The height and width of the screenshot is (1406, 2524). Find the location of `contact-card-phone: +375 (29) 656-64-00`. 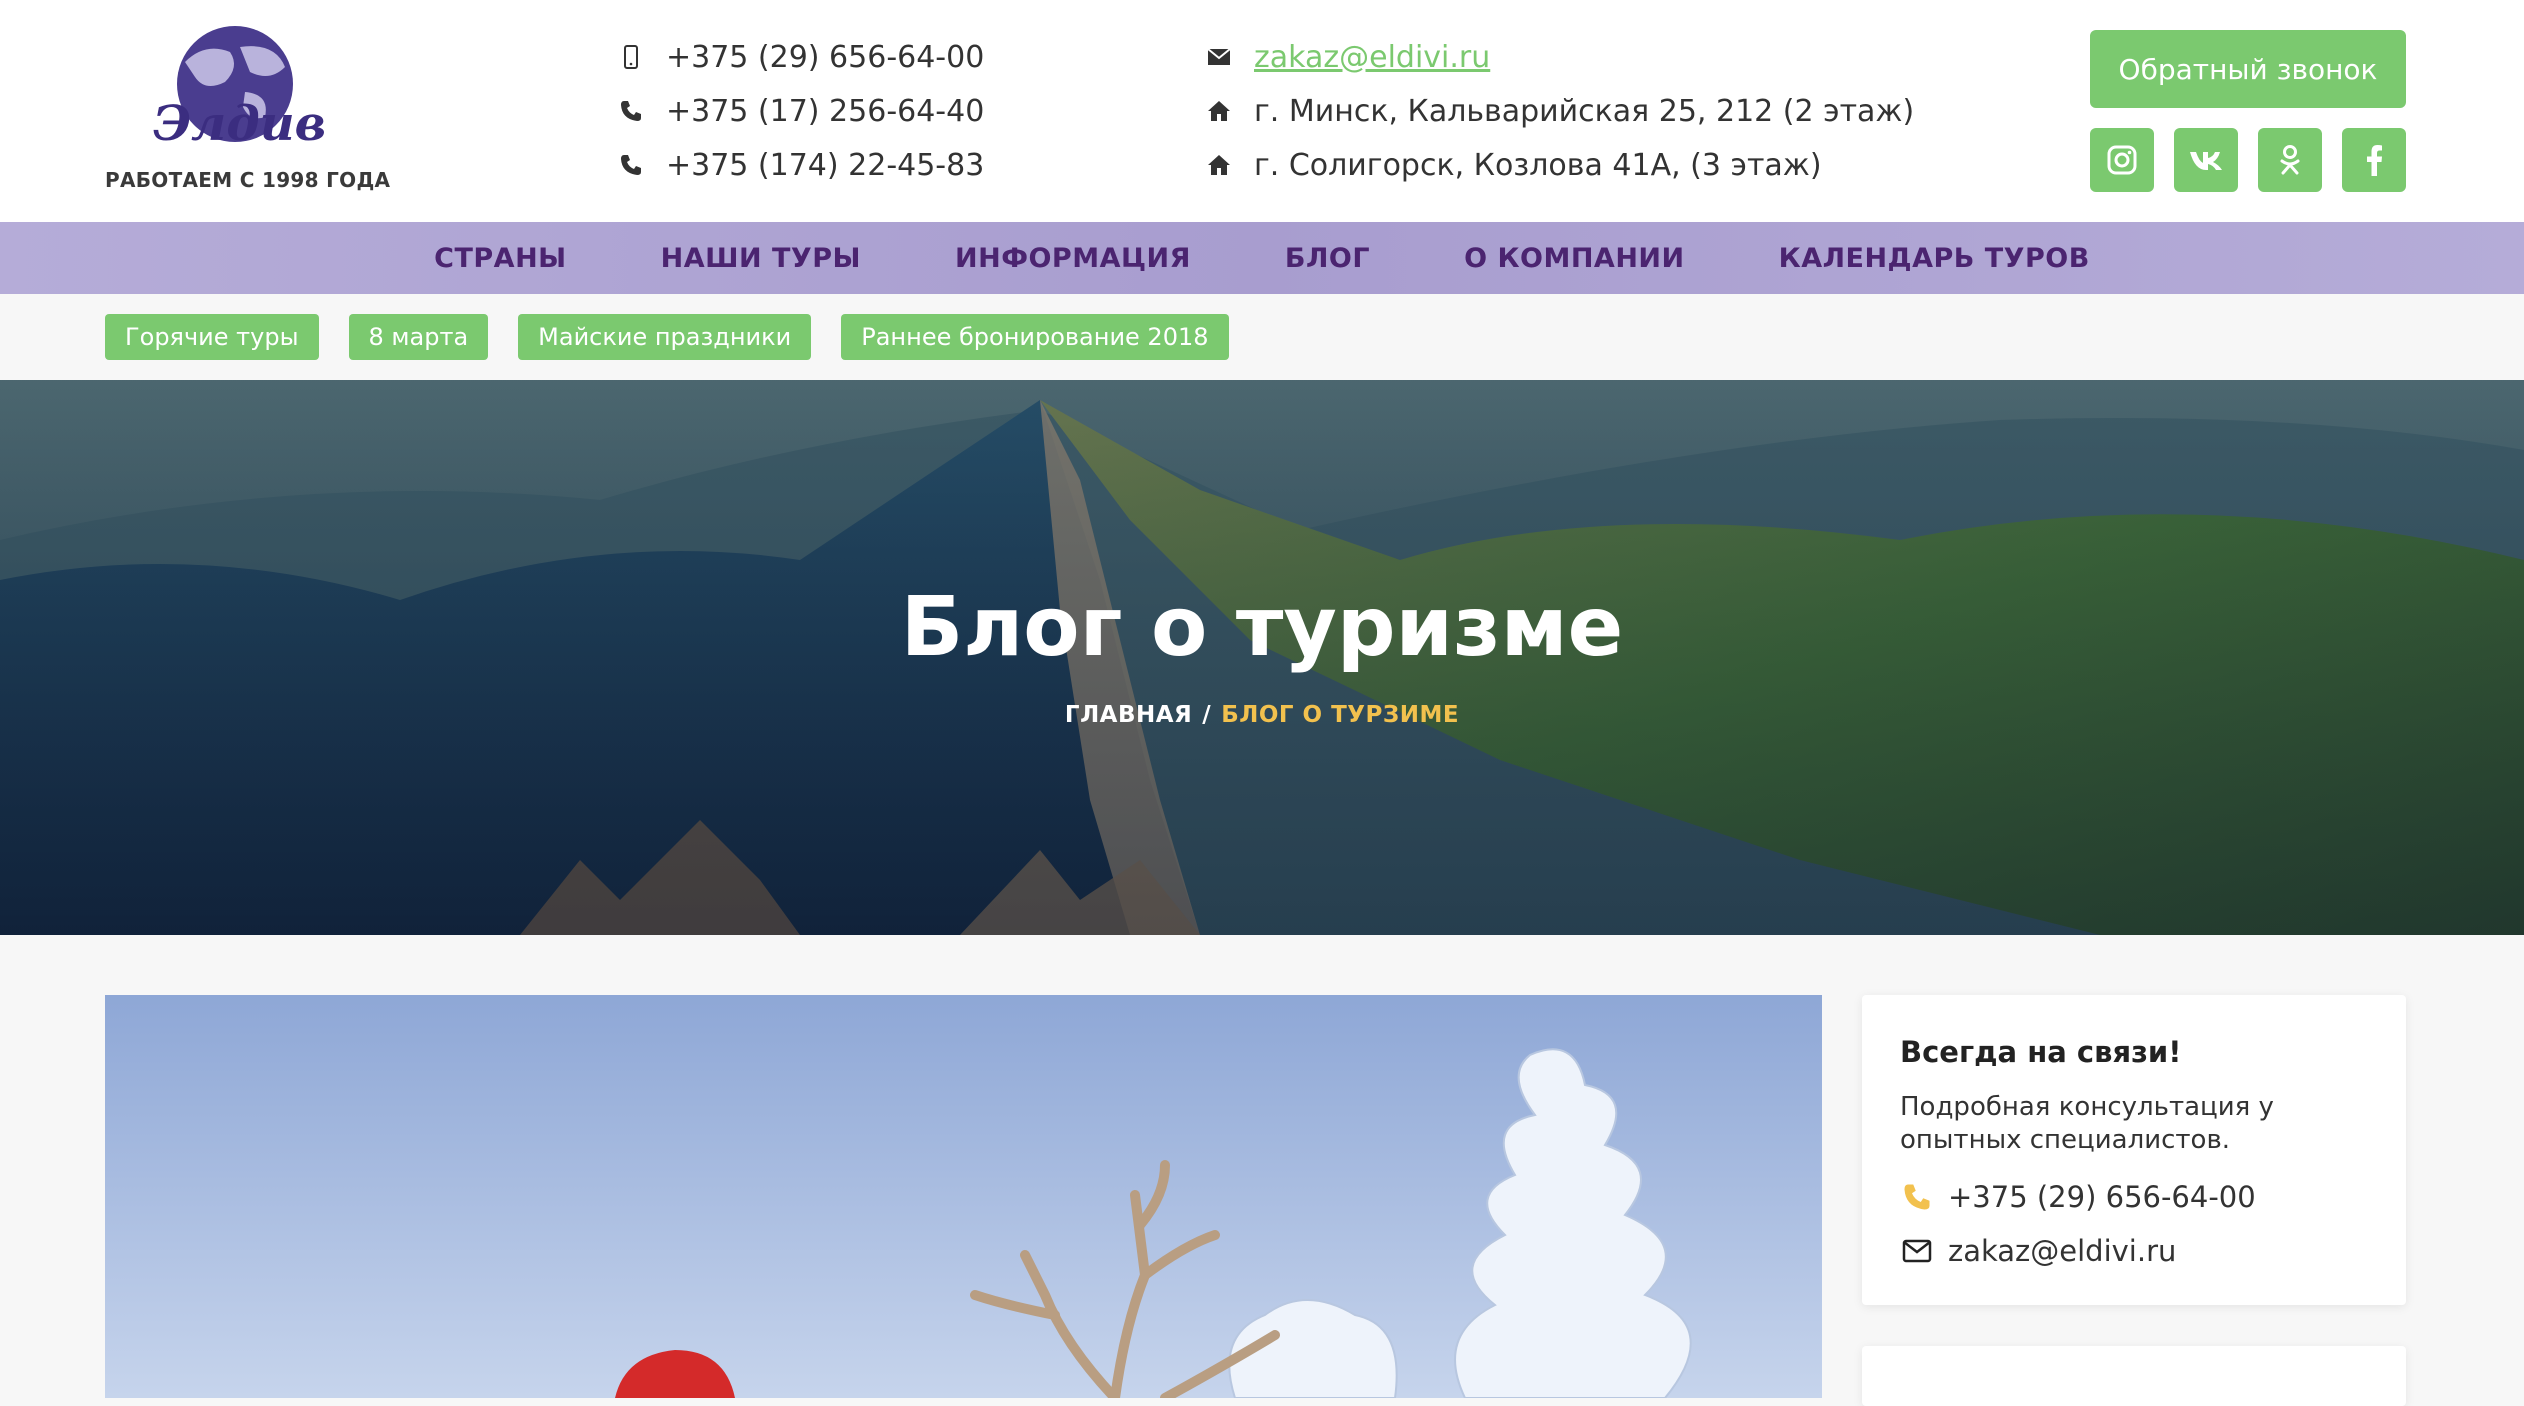

contact-card-phone: +375 (29) 656-64-00 is located at coordinates (2134, 1197).